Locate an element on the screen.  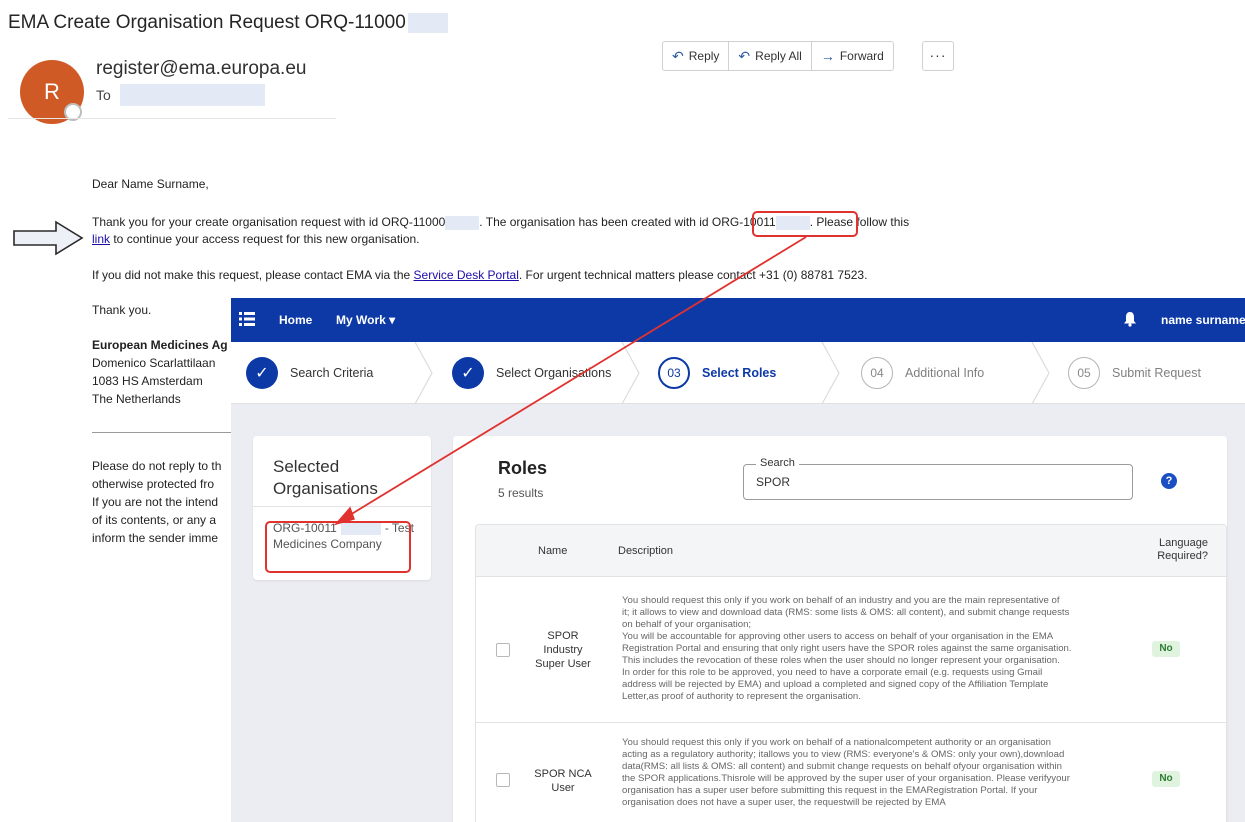
email-actions: ↶ Reply ↶ Reply All → Forward is located at coordinates (778, 56).